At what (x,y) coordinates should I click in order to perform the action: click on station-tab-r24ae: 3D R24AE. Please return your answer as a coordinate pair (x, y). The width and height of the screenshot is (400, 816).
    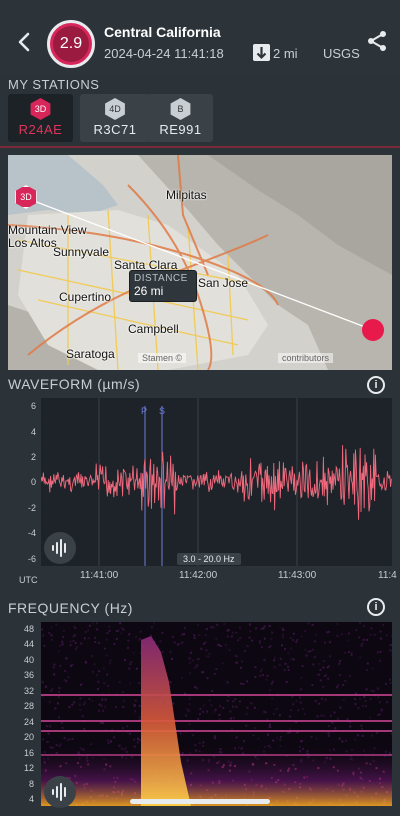
    Looking at the image, I should click on (40, 118).